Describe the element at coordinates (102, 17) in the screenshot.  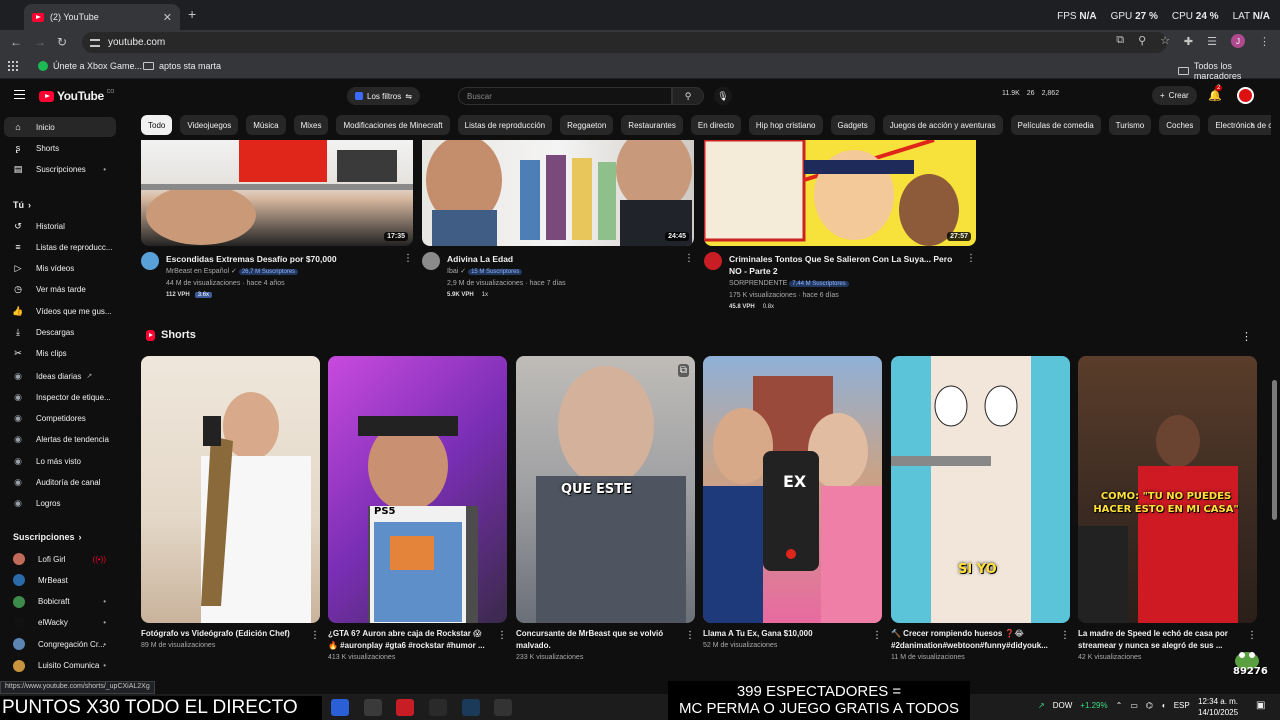
I see `browser-tab-youtube: (2) YouTube ✕` at that location.